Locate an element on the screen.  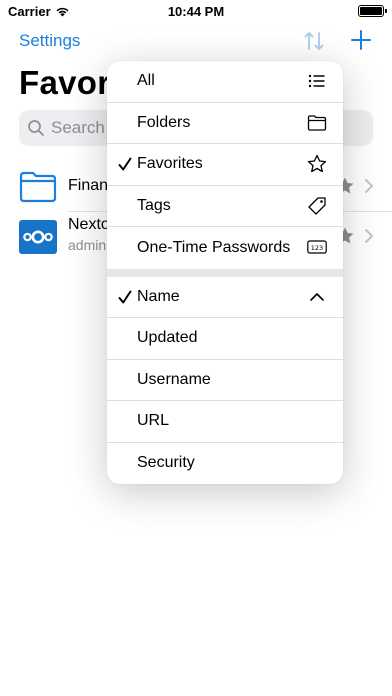
menu-section-separator is located at coordinates (225, 272).